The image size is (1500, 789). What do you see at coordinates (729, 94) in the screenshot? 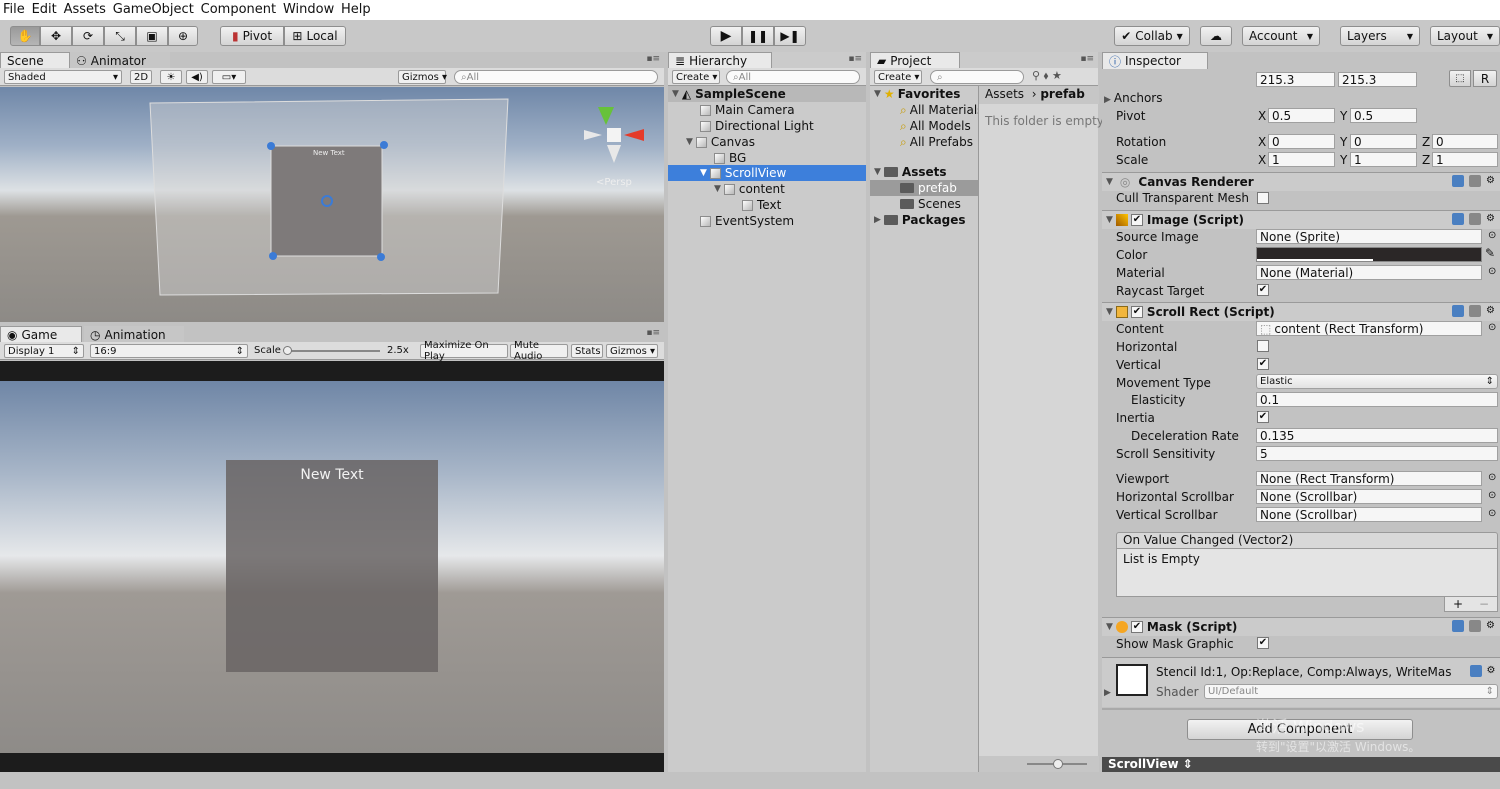
I see `scene-header: ▼ ◭ SampleScene` at bounding box center [729, 94].